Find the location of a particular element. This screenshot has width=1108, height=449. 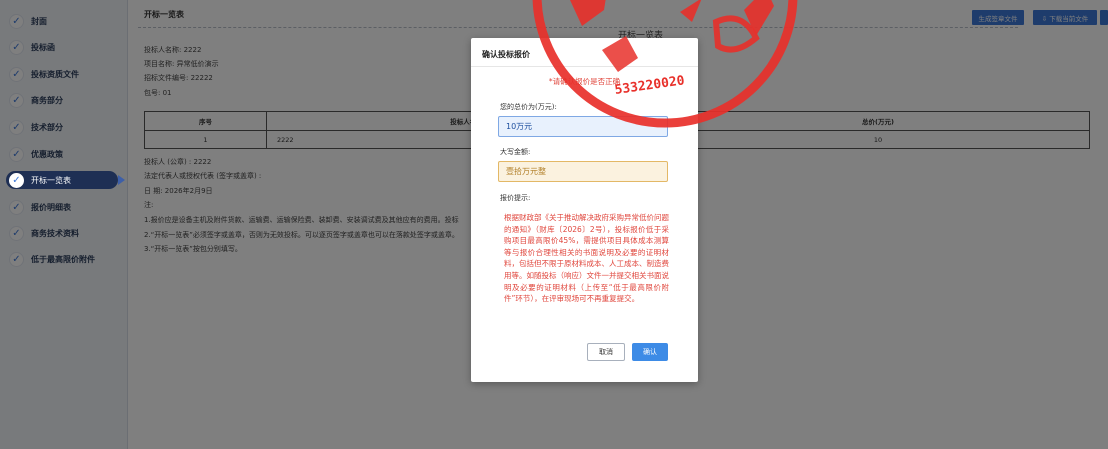

check-icon: ✓ is located at coordinates (16, 180).